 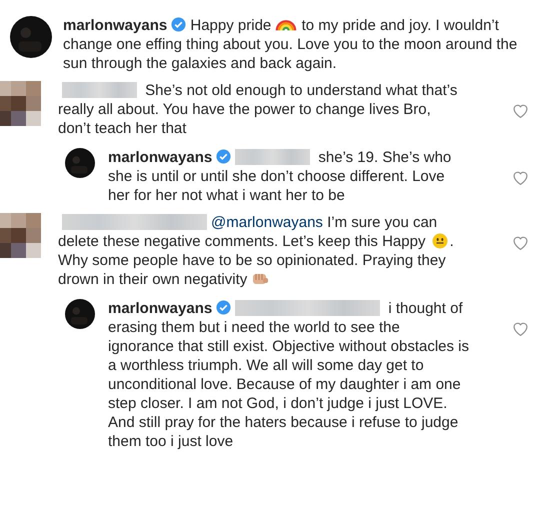 I want to click on smiley-icon, so click(x=440, y=241).